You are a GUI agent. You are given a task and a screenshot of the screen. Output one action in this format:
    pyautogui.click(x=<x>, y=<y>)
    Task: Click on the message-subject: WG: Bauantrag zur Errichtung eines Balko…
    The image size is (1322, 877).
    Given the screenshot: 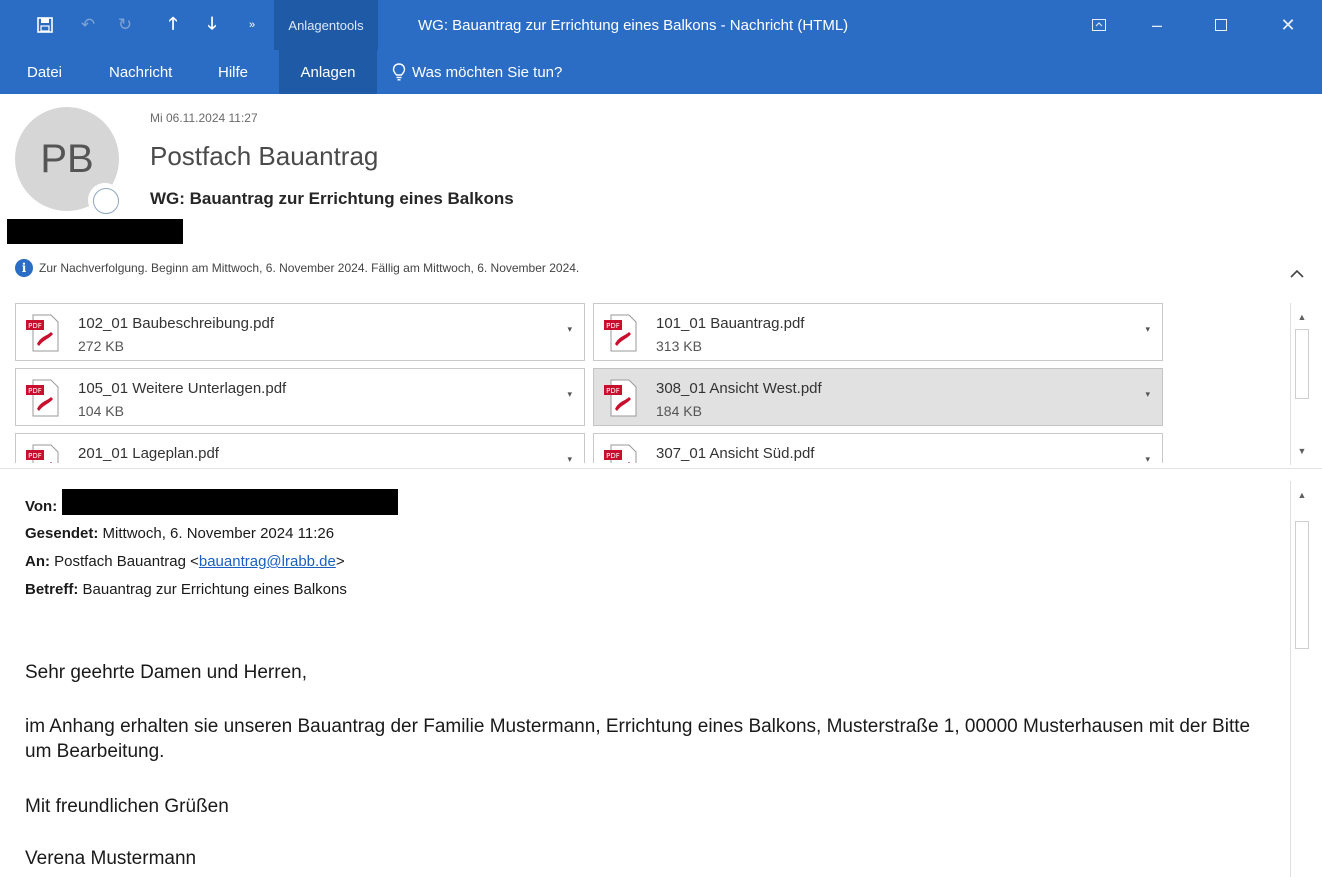 What is the action you would take?
    pyautogui.click(x=332, y=198)
    